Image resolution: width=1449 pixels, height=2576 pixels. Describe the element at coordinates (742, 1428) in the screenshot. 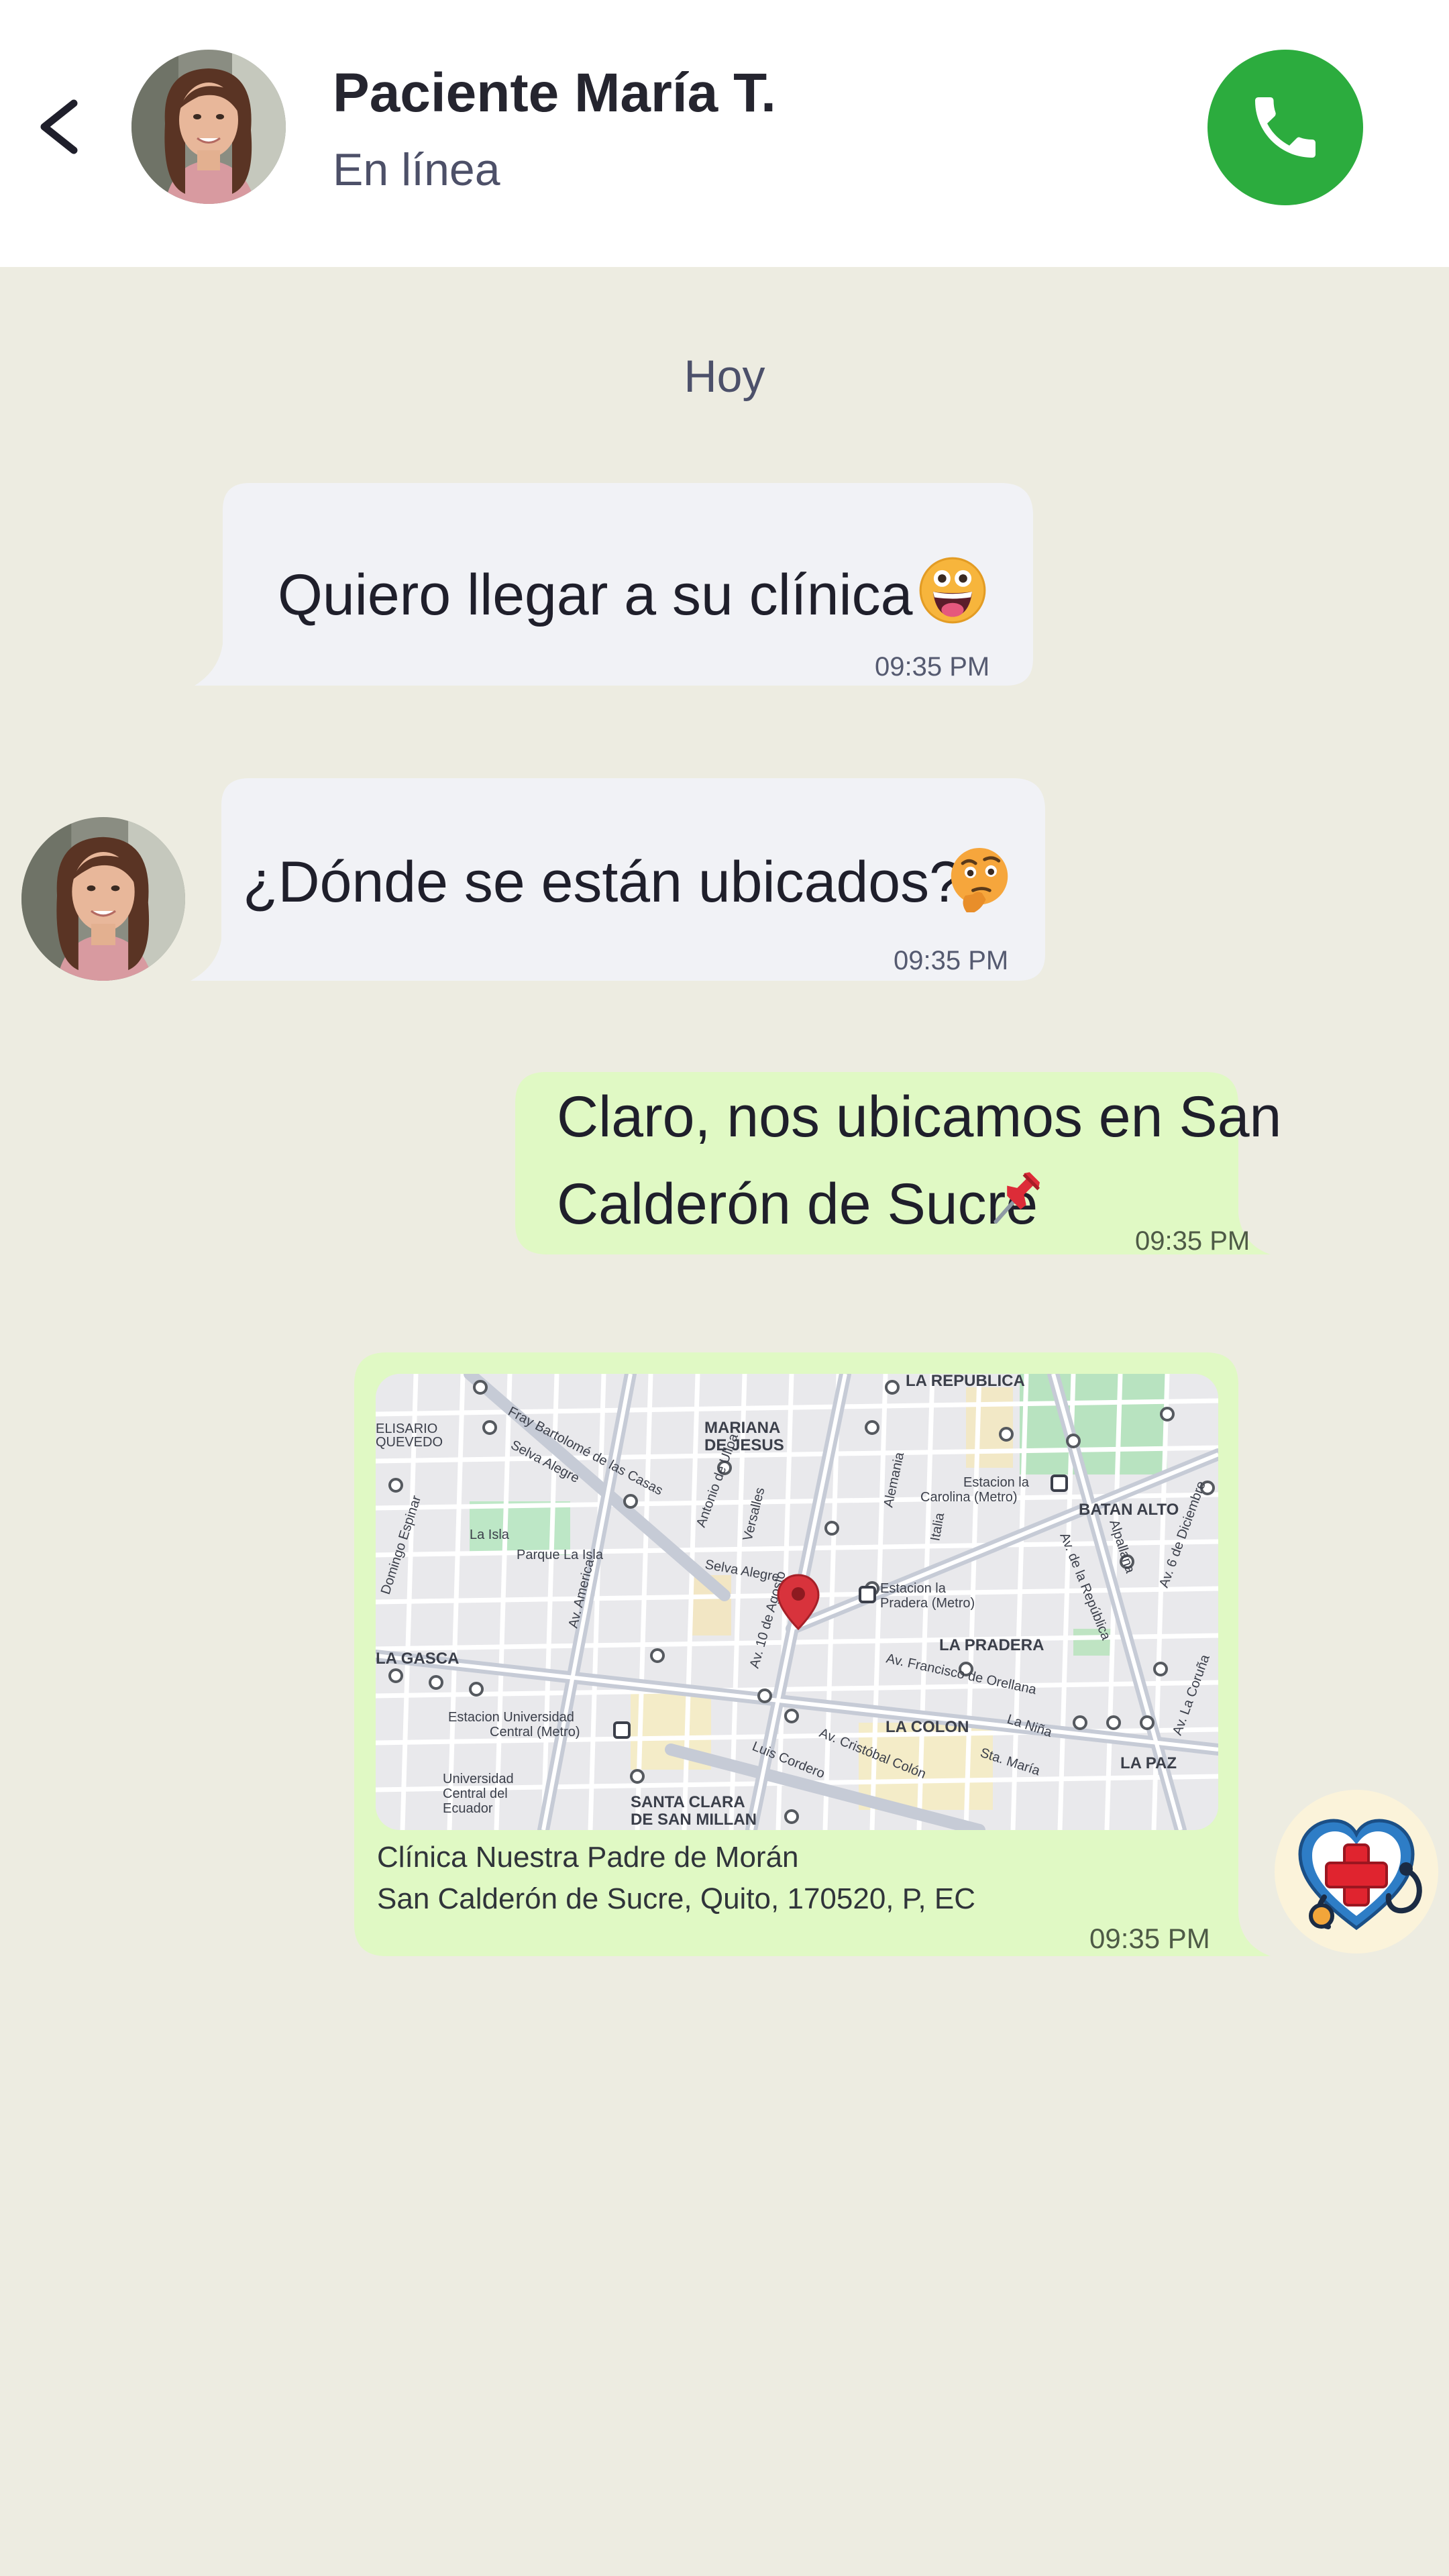

I see `map-label: MARIANA` at that location.